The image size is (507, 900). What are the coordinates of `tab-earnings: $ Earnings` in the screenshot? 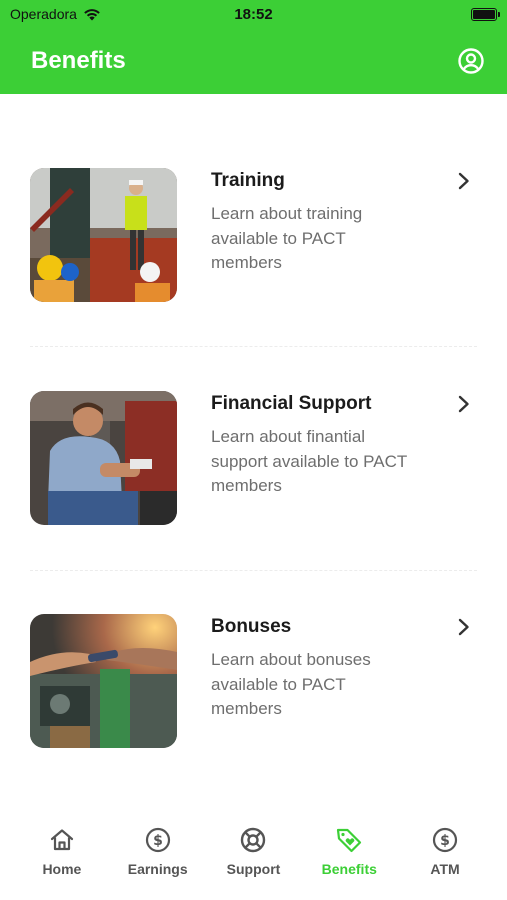 It's located at (158, 863).